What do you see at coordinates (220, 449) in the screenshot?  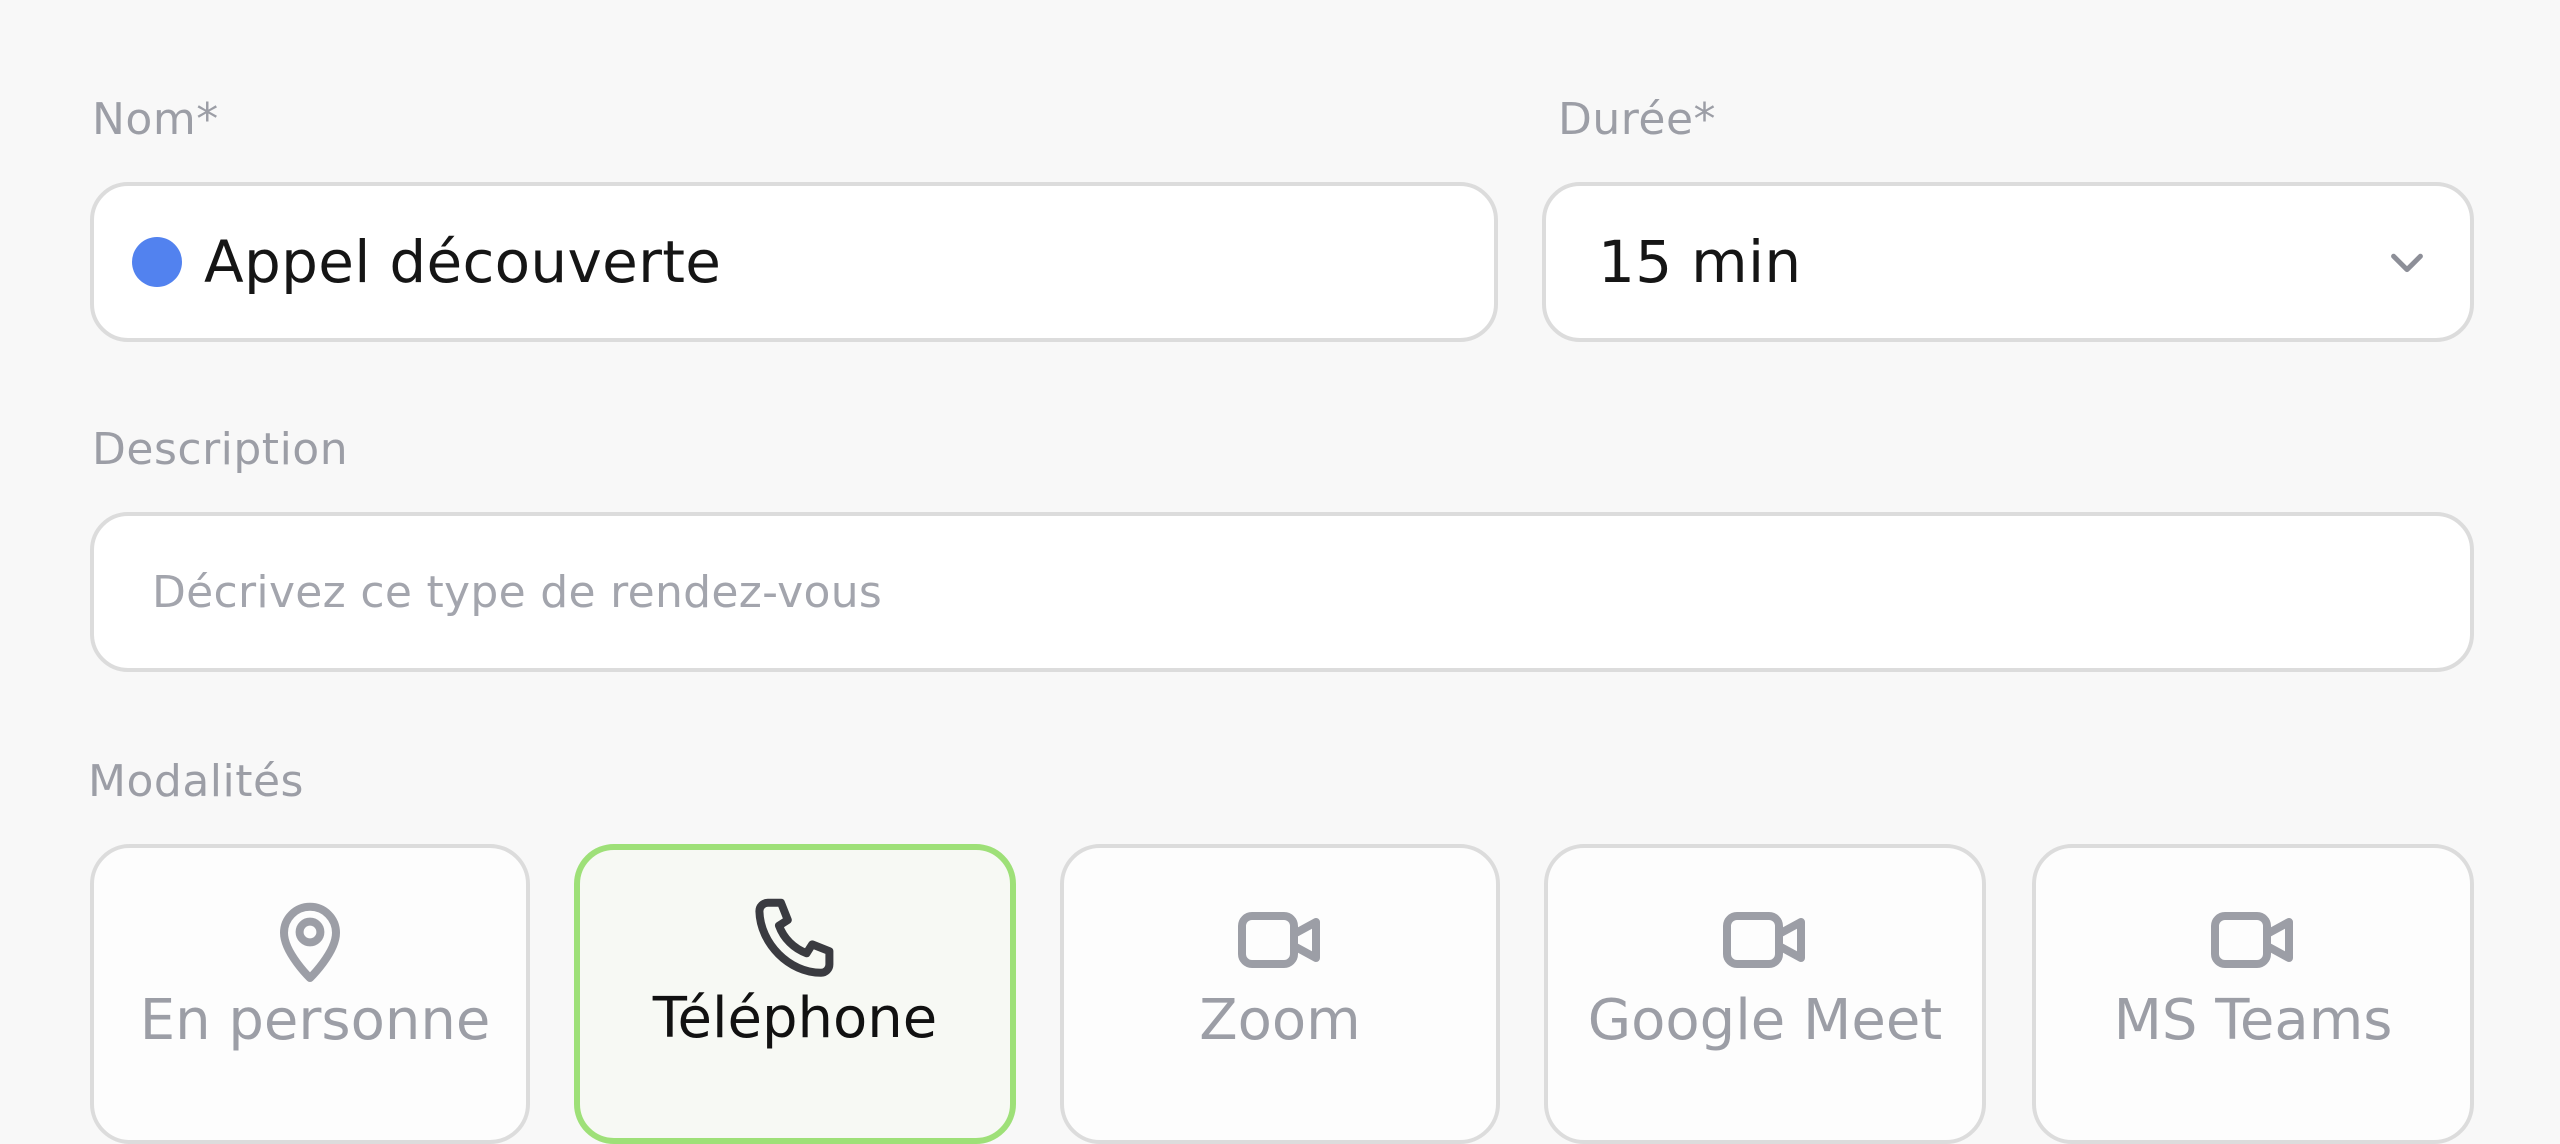 I see `description-label: Description` at bounding box center [220, 449].